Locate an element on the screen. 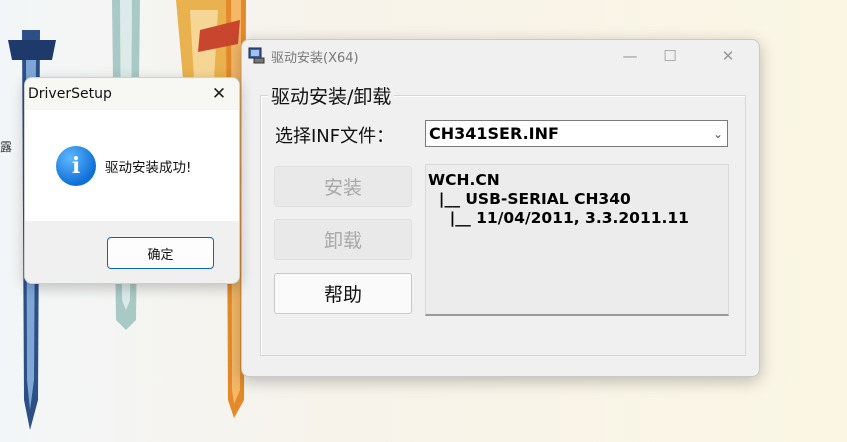 The height and width of the screenshot is (442, 847). message-footer: 确定 is located at coordinates (132, 252).